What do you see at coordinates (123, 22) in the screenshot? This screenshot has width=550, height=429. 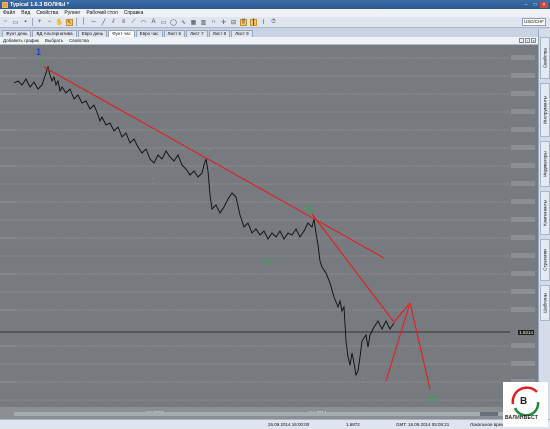 I see `fibo-icon: ≡` at bounding box center [123, 22].